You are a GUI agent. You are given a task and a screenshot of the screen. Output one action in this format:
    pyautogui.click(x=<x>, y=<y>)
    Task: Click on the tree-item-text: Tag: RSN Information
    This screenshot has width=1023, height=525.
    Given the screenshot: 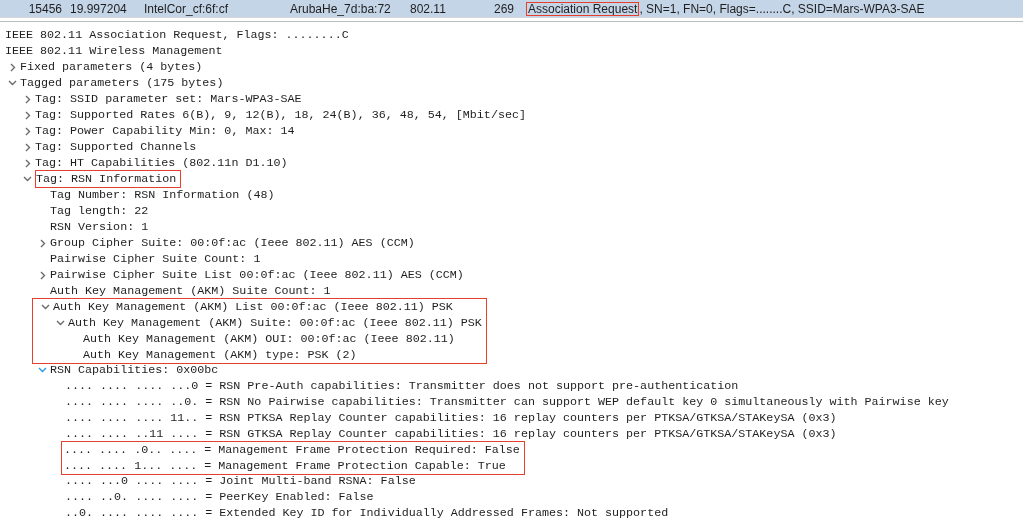 What is the action you would take?
    pyautogui.click(x=106, y=179)
    